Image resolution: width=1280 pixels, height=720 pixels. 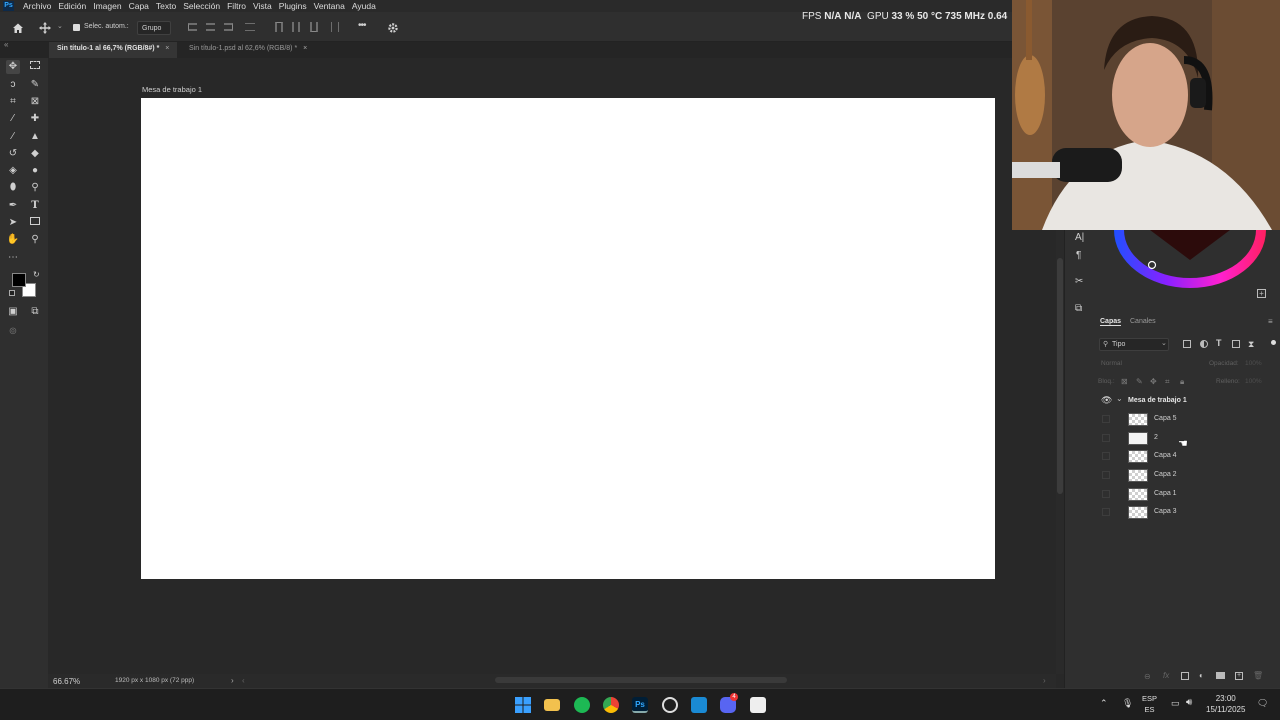 What do you see at coordinates (8, 6) in the screenshot?
I see `photoshop-logo-icon: Ps` at bounding box center [8, 6].